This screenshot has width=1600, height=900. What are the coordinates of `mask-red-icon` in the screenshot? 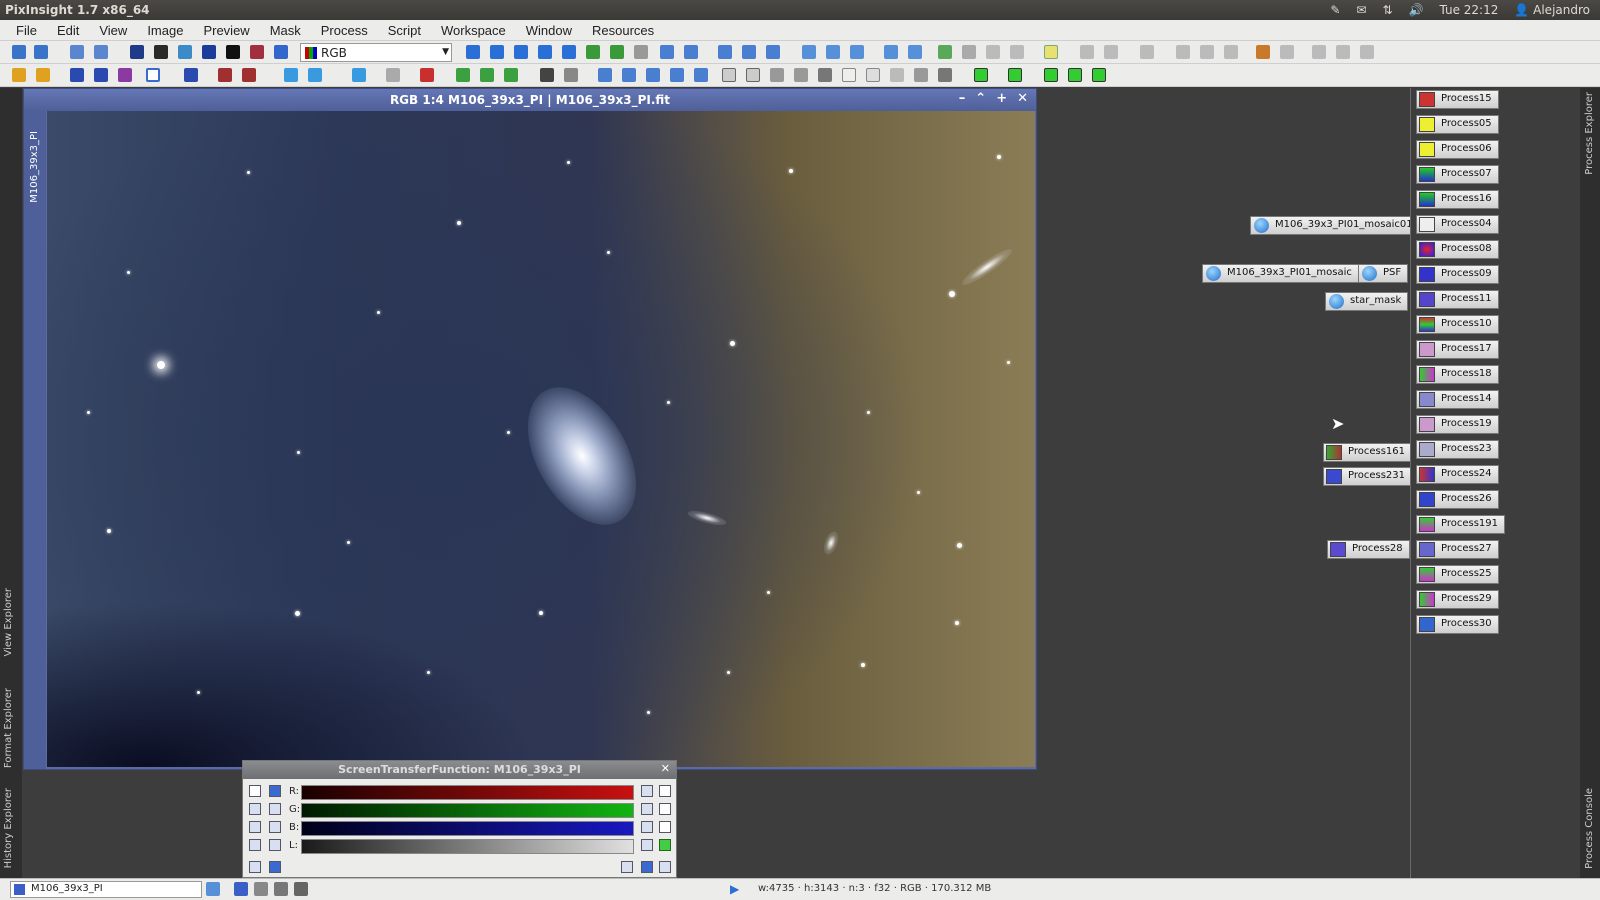 It's located at (777, 75).